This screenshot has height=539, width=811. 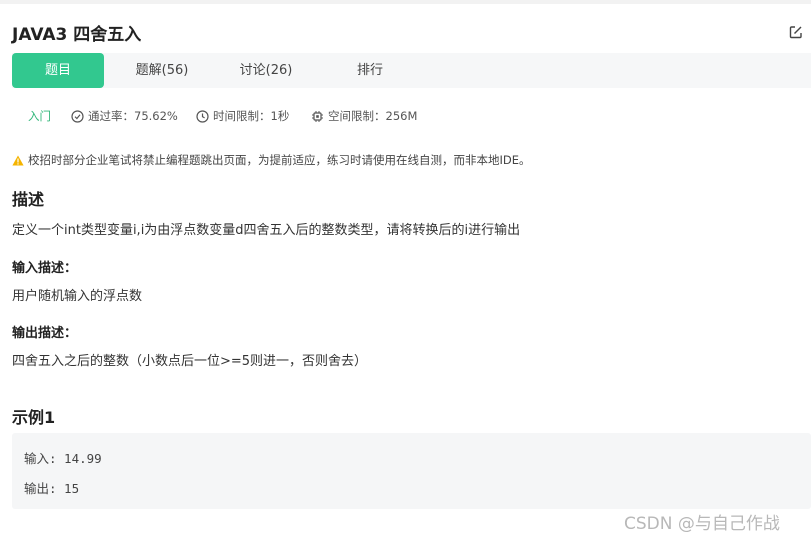 What do you see at coordinates (251, 116) in the screenshot?
I see `time-limit-text: 时间限制：1秒` at bounding box center [251, 116].